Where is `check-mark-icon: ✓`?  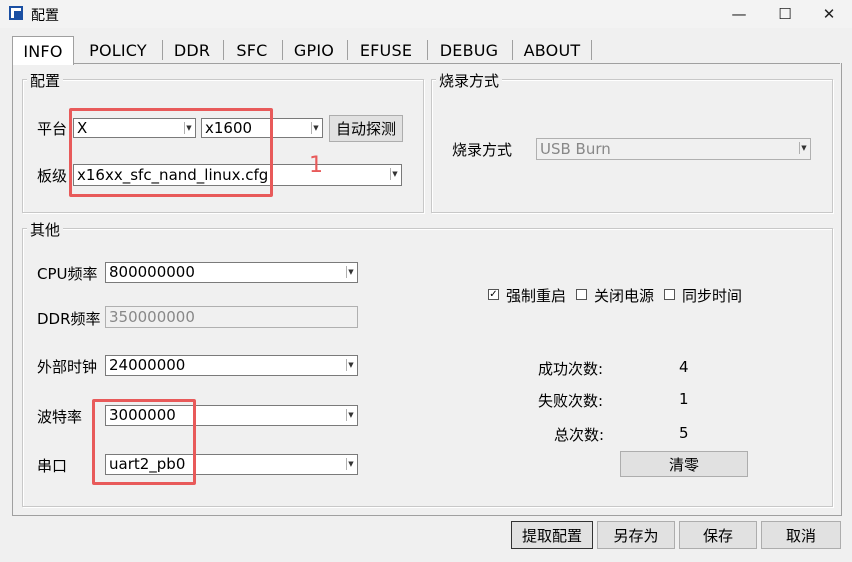 check-mark-icon: ✓ is located at coordinates (493, 294).